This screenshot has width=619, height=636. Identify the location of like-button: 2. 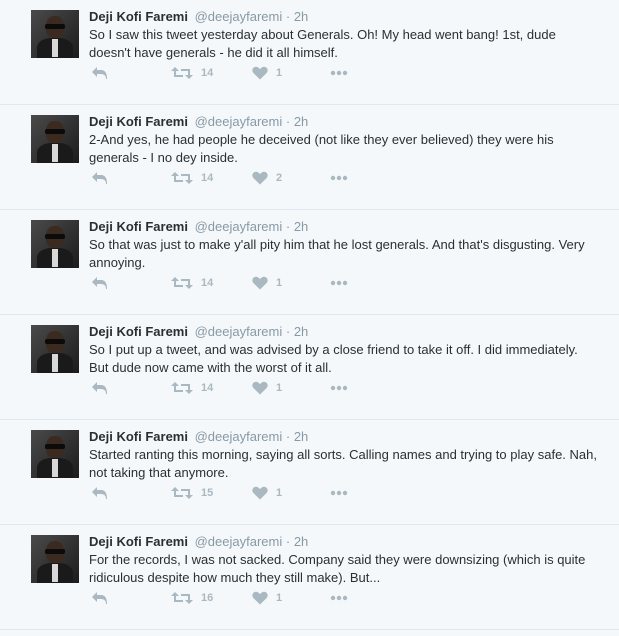
(267, 178).